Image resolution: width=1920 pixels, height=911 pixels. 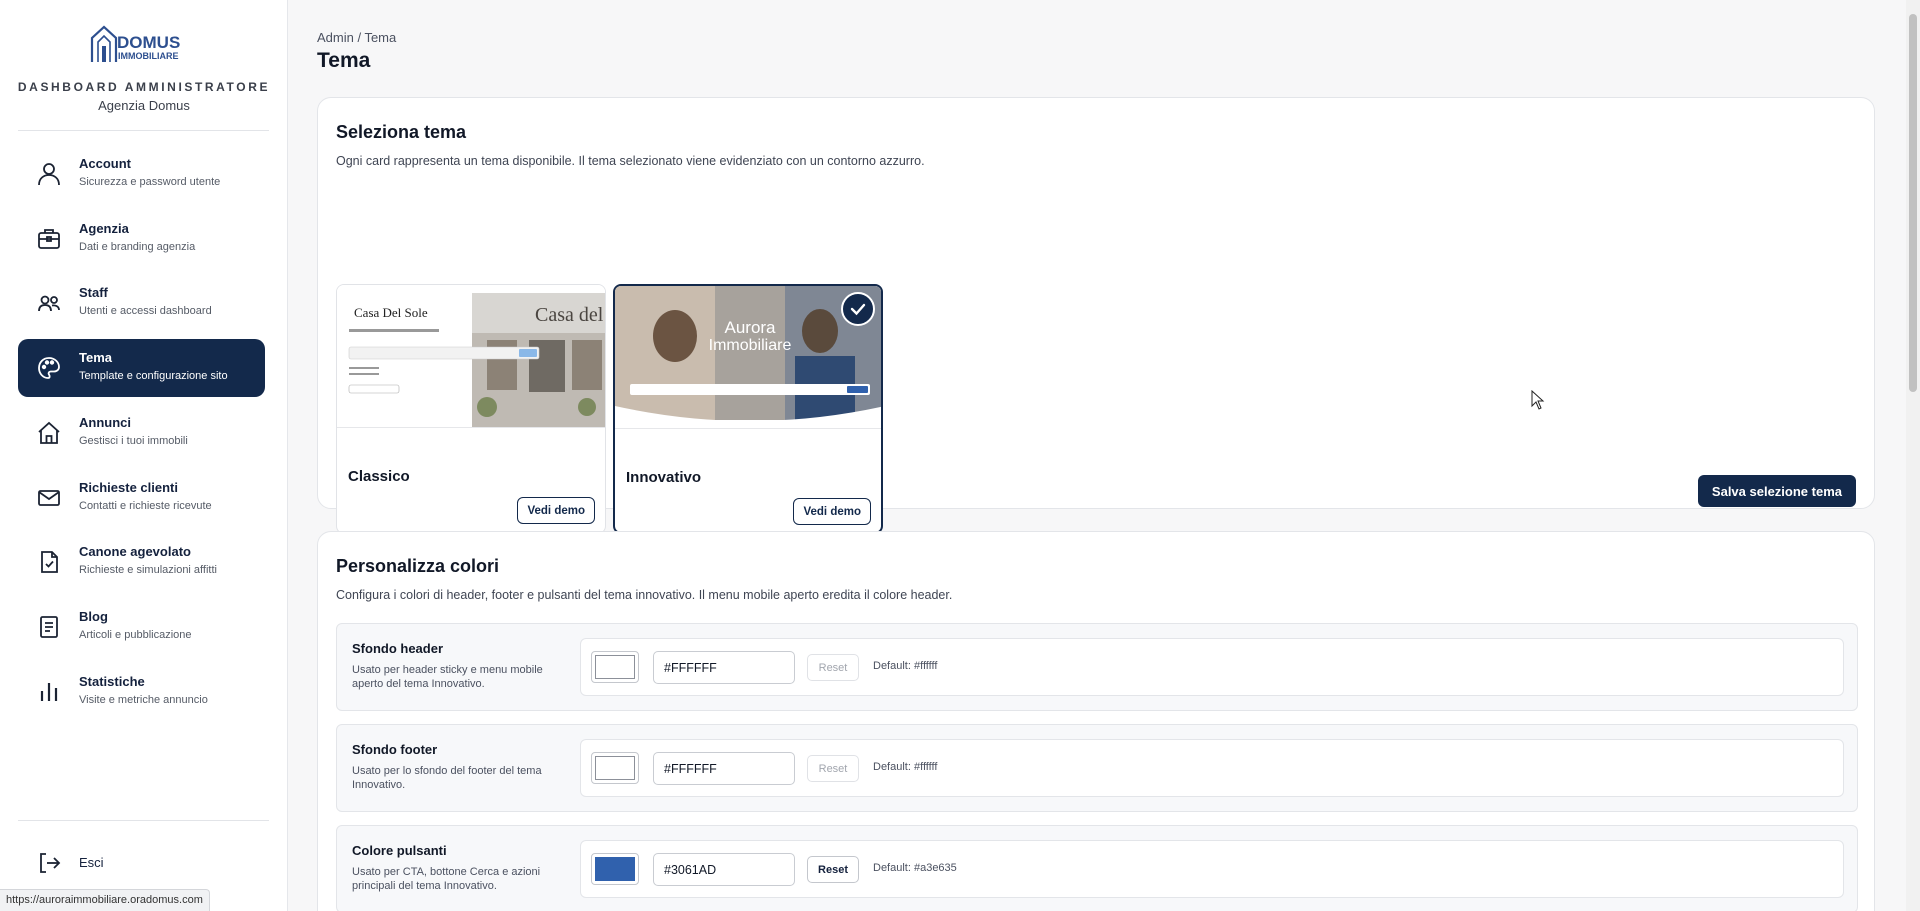 I want to click on theme-card-innovativo: Aurora Immobiliare Innovativo Vedi demo, so click(x=748, y=409).